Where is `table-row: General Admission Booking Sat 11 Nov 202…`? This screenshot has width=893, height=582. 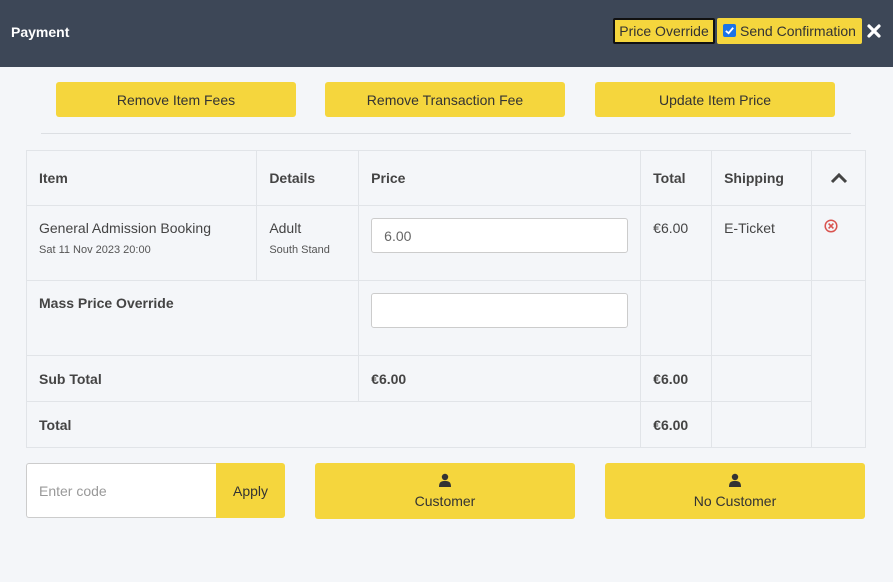
table-row: General Admission Booking Sat 11 Nov 202… is located at coordinates (445, 243).